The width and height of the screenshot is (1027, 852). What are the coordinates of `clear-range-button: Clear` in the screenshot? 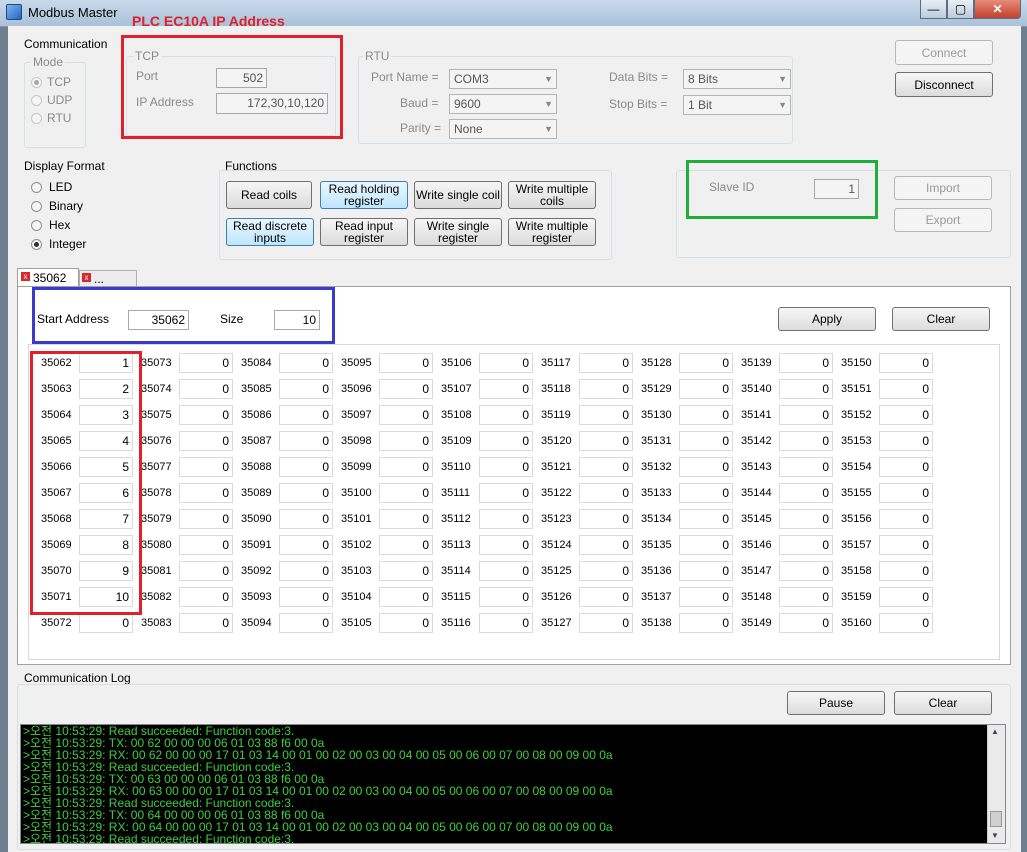 It's located at (941, 319).